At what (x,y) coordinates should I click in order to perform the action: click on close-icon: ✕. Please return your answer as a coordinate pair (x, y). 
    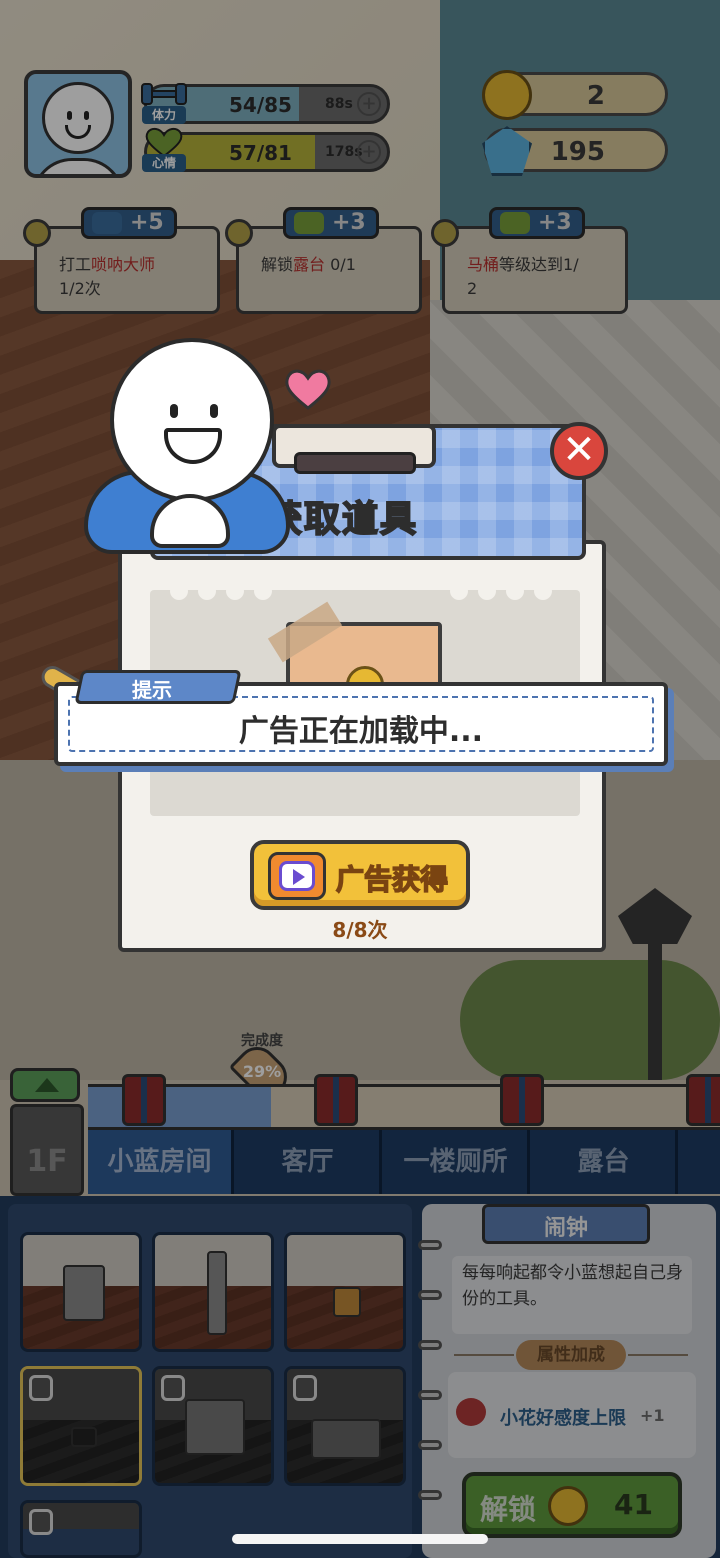
    Looking at the image, I should click on (579, 451).